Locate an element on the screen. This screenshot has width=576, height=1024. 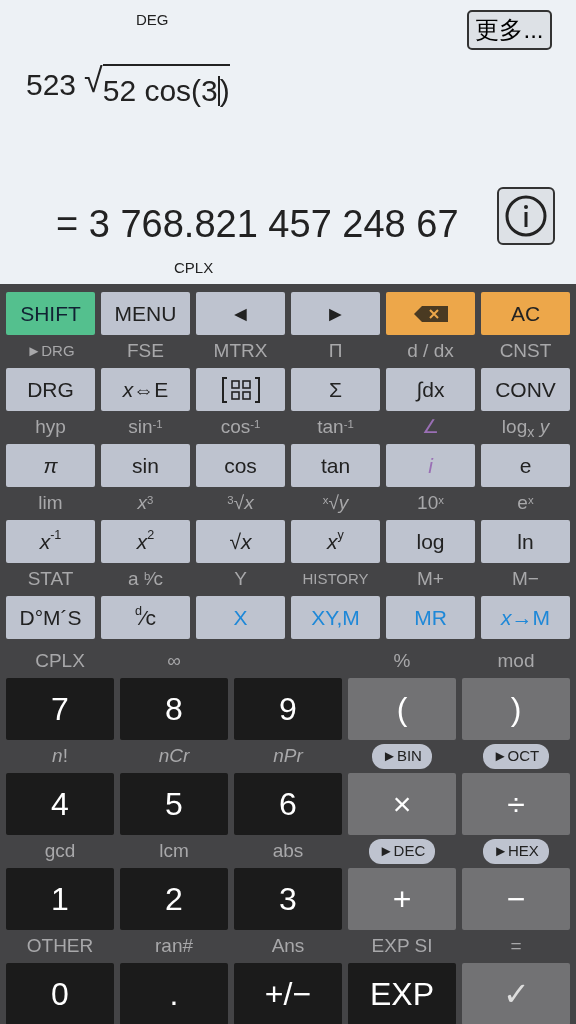
key-button: ► is located at coordinates (335, 313).